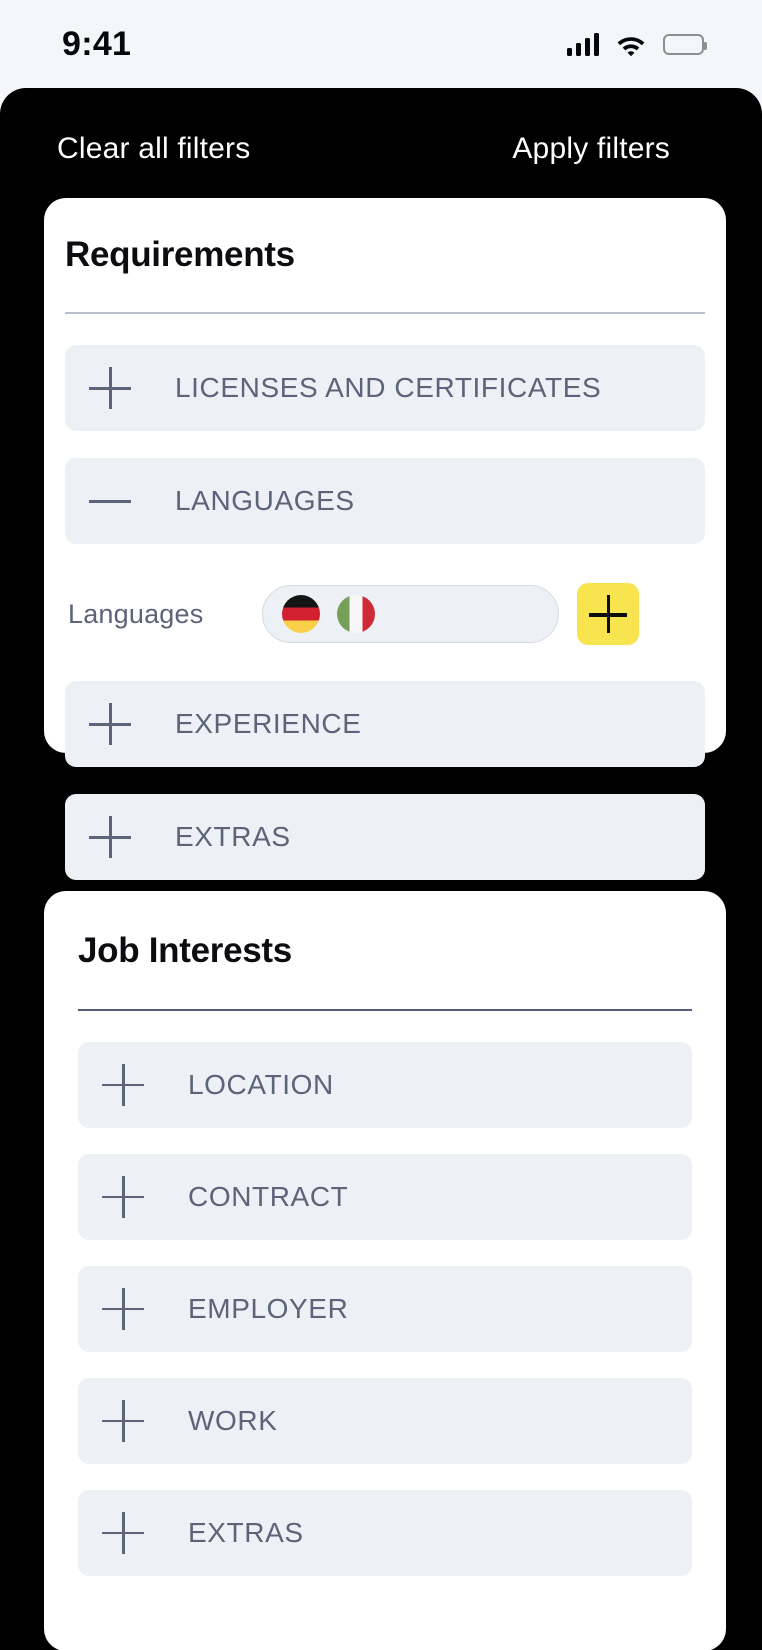 The image size is (762, 1650). What do you see at coordinates (356, 614) in the screenshot?
I see `italian-flag-icon` at bounding box center [356, 614].